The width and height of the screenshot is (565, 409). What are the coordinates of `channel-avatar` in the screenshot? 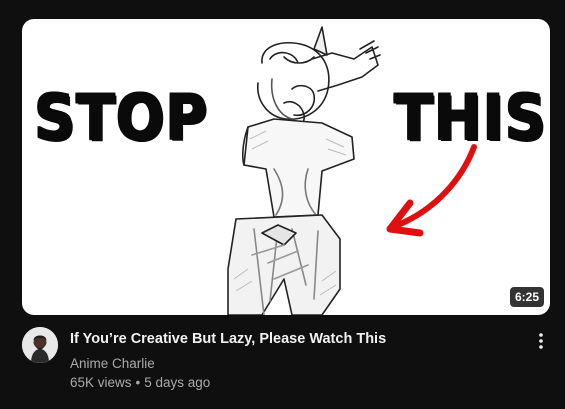 It's located at (40, 345).